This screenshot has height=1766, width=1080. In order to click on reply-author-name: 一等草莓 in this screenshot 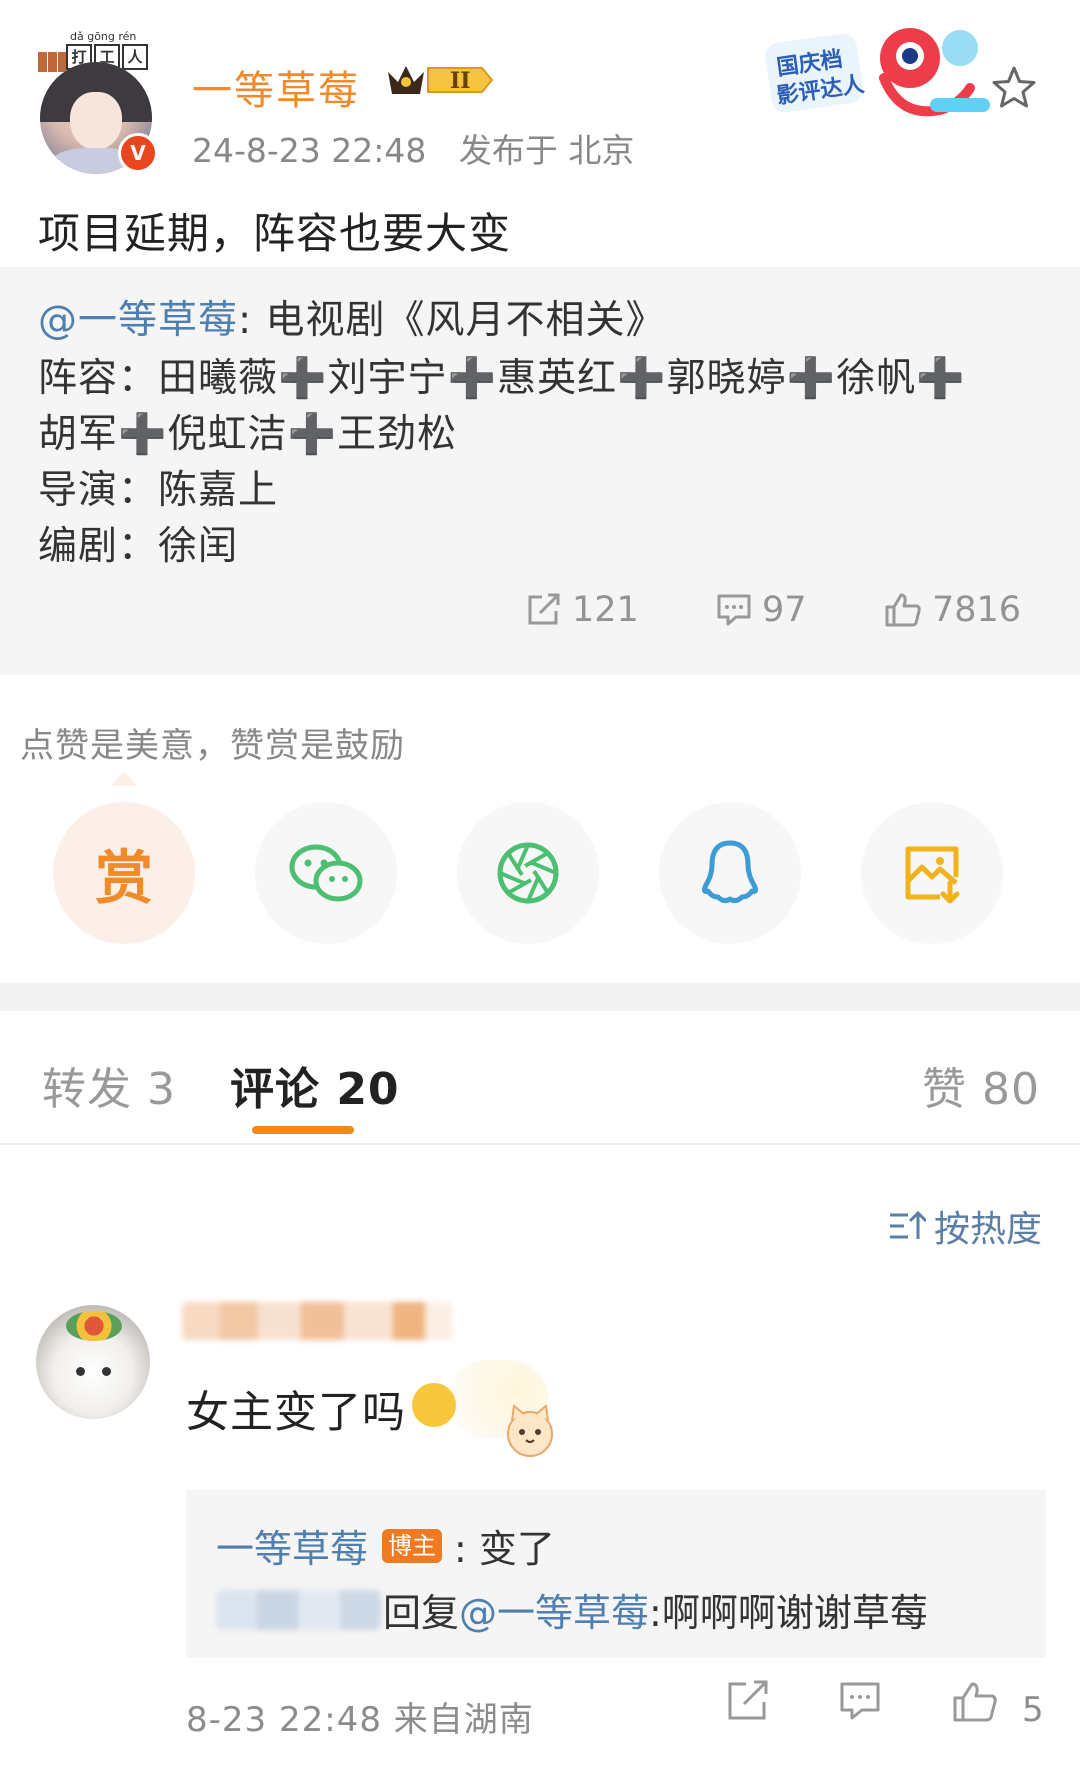, I will do `click(292, 1545)`.